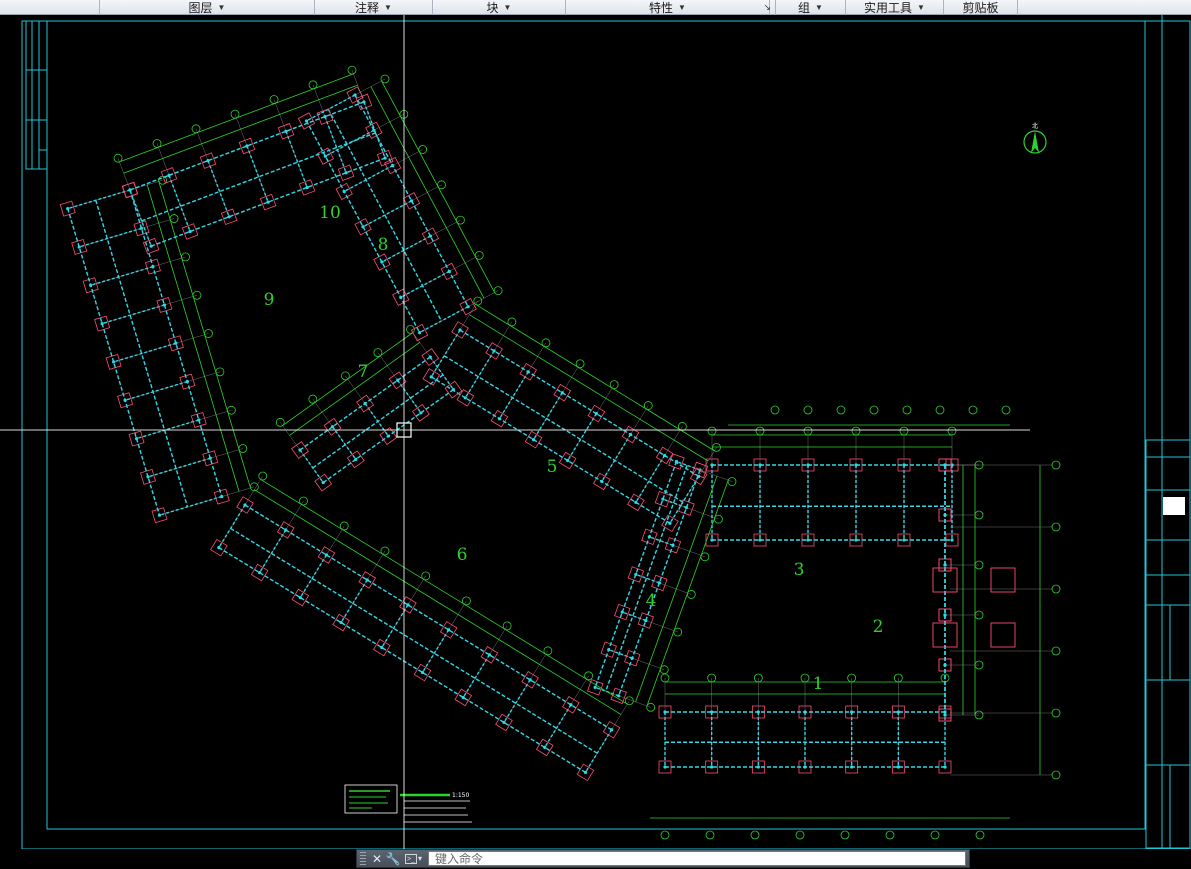 The image size is (1191, 869). What do you see at coordinates (50, 7) in the screenshot?
I see `ribbon-panel-edge` at bounding box center [50, 7].